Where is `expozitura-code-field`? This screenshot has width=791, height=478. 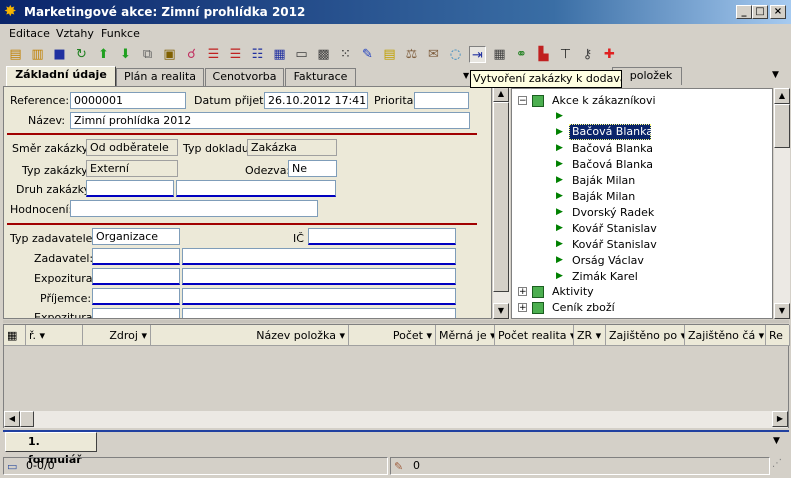 expozitura-code-field is located at coordinates (136, 276).